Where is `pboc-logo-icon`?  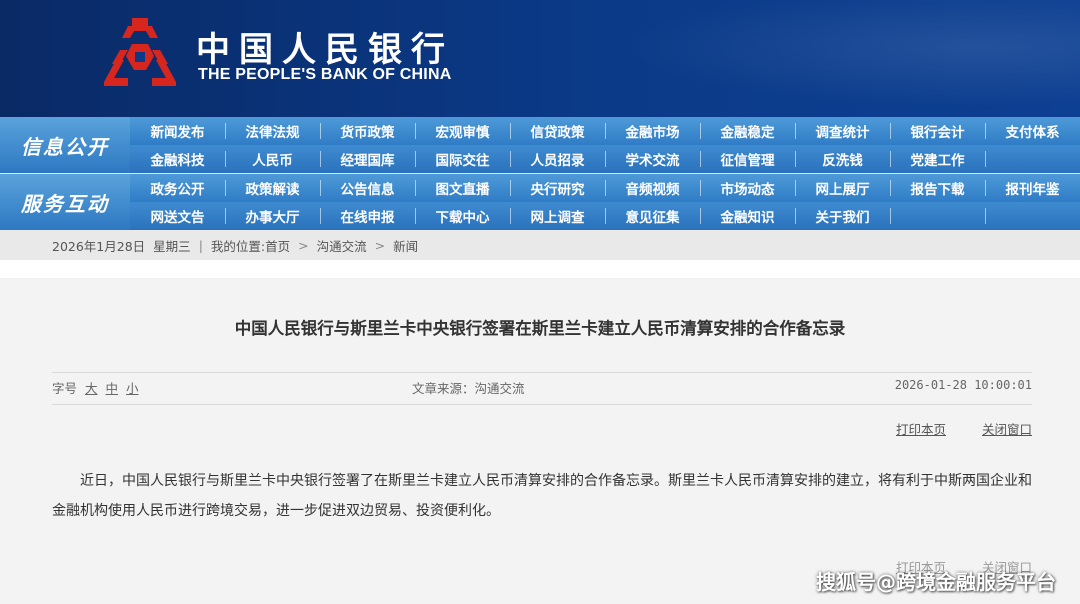
pboc-logo-icon is located at coordinates (140, 54).